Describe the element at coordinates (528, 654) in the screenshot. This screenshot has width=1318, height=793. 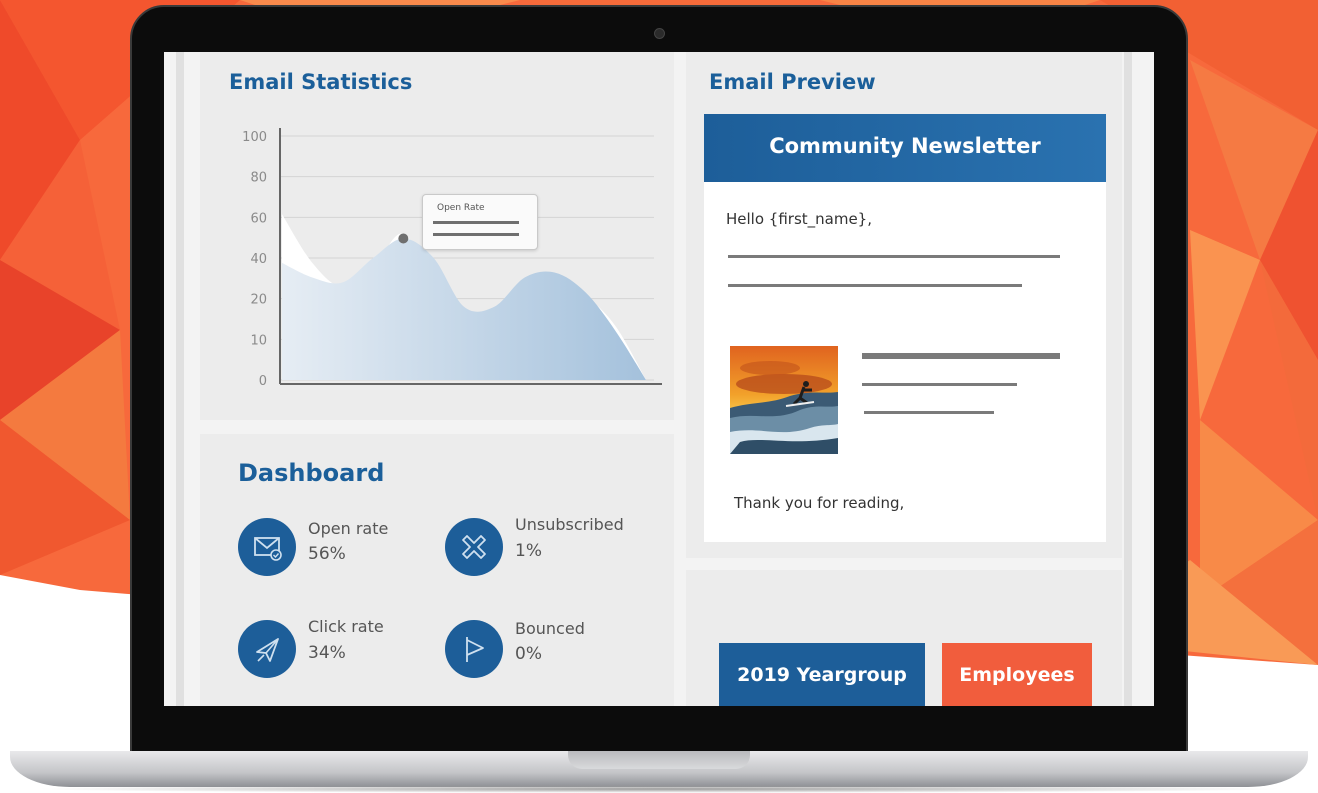
I see `stat-value: 0%` at that location.